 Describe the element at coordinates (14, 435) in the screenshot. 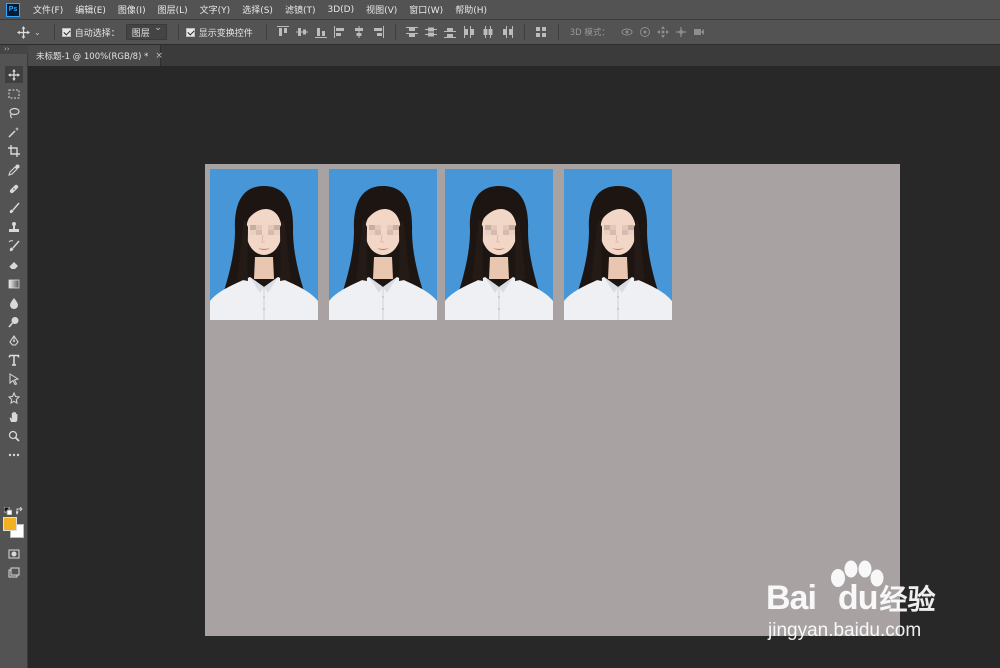

I see `zoom-tool-icon` at that location.